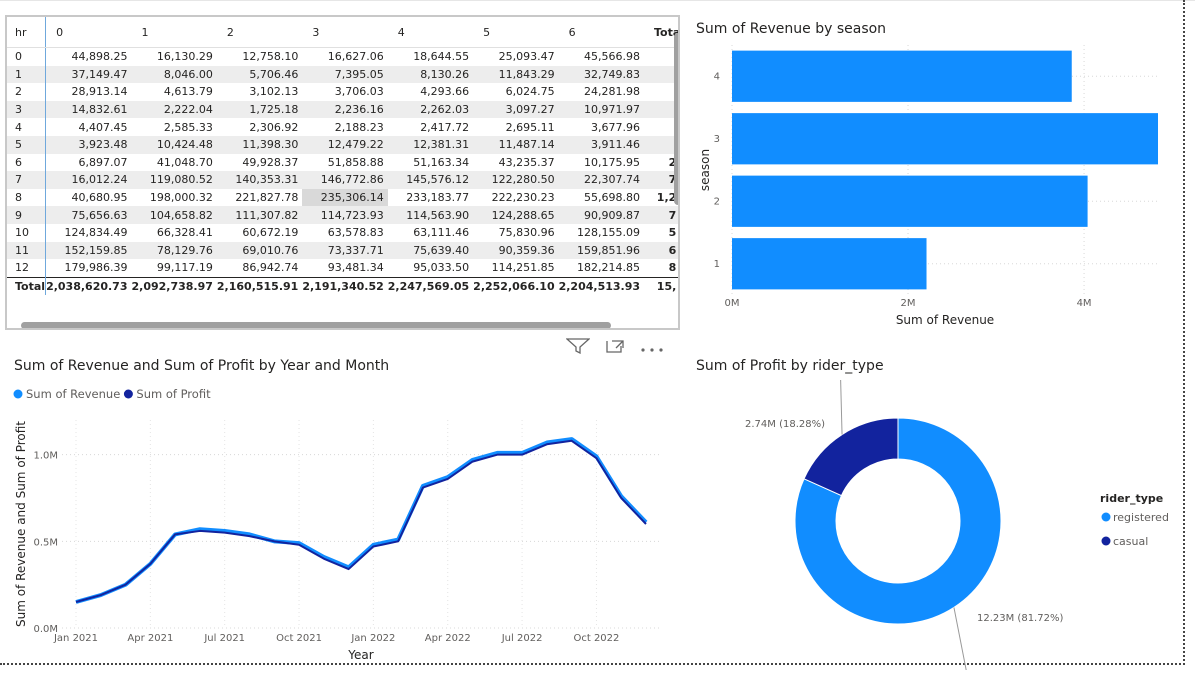  I want to click on matrix-cell: 16,130.29, so click(173, 57).